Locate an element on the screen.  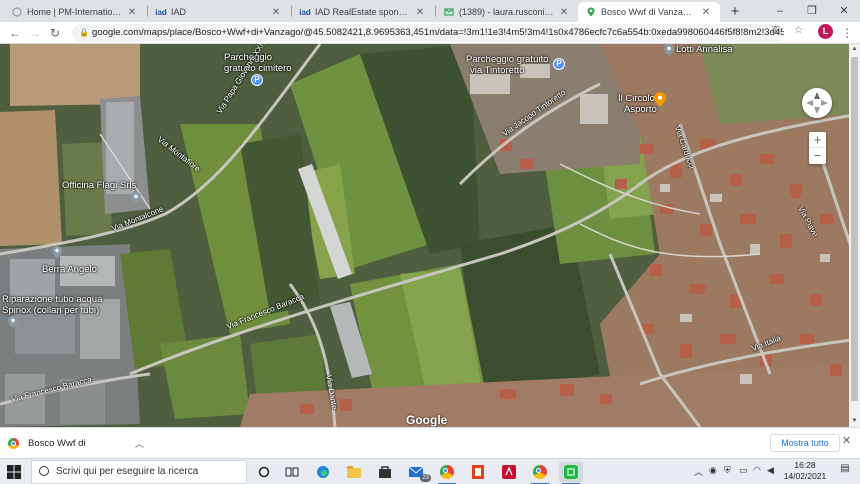
tab-title: (1389) - laura.rusconi@iad-ital is located at coordinates (506, 12).